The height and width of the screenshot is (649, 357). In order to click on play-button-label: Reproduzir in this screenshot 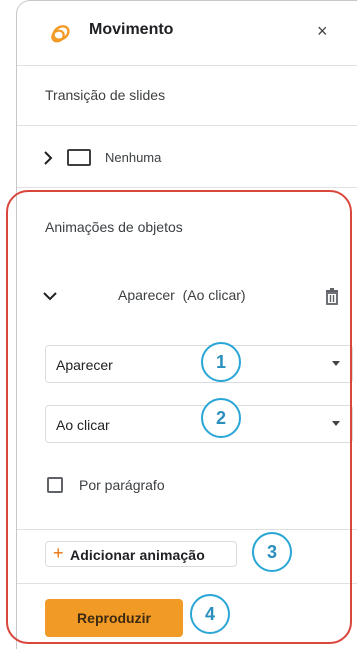, I will do `click(114, 618)`.